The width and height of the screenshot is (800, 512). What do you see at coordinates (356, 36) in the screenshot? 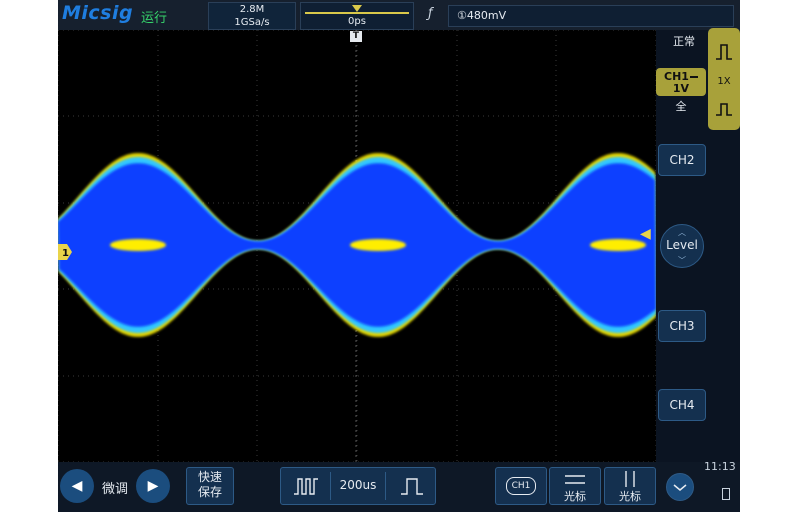
I see `trigger-marker: T` at bounding box center [356, 36].